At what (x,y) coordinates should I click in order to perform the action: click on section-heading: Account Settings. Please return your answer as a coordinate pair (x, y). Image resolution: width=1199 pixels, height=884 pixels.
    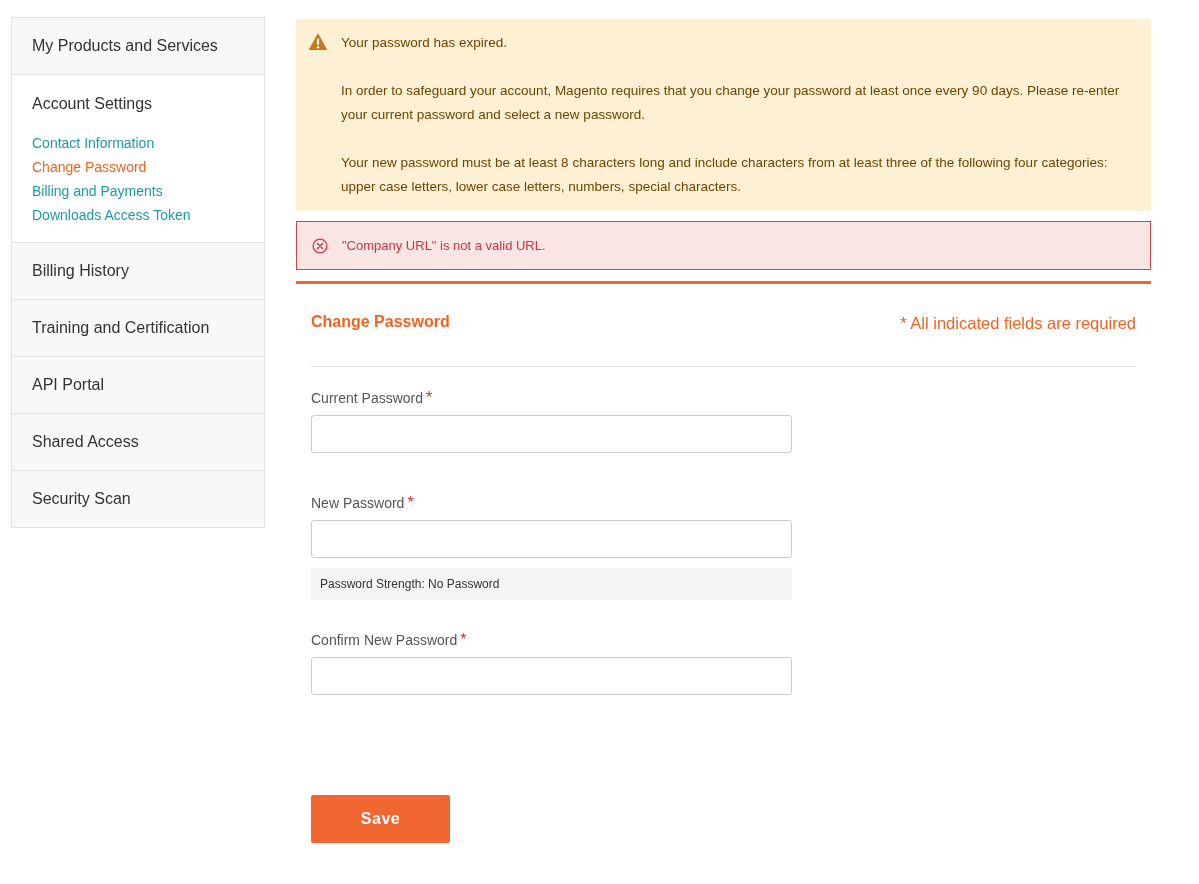
    Looking at the image, I should click on (92, 104).